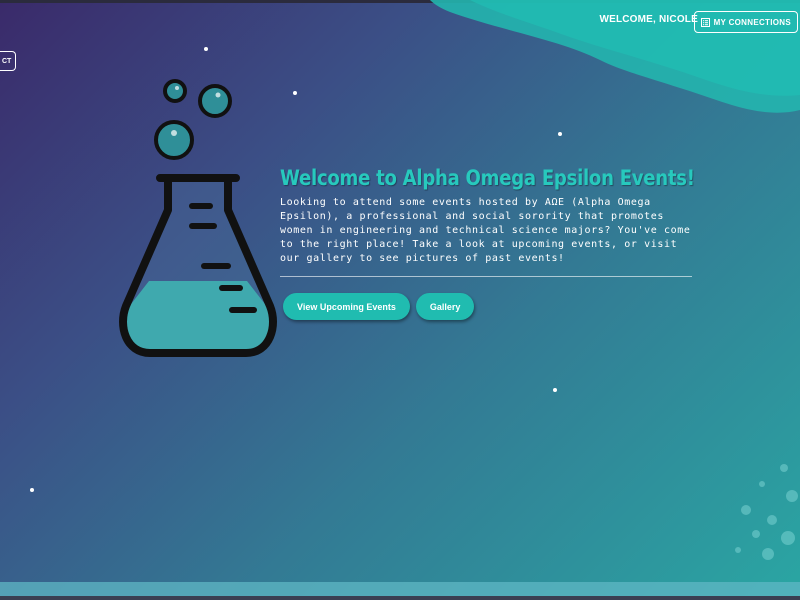  Describe the element at coordinates (752, 22) in the screenshot. I see `my-connections-label: MY CONNECTIONS` at that location.